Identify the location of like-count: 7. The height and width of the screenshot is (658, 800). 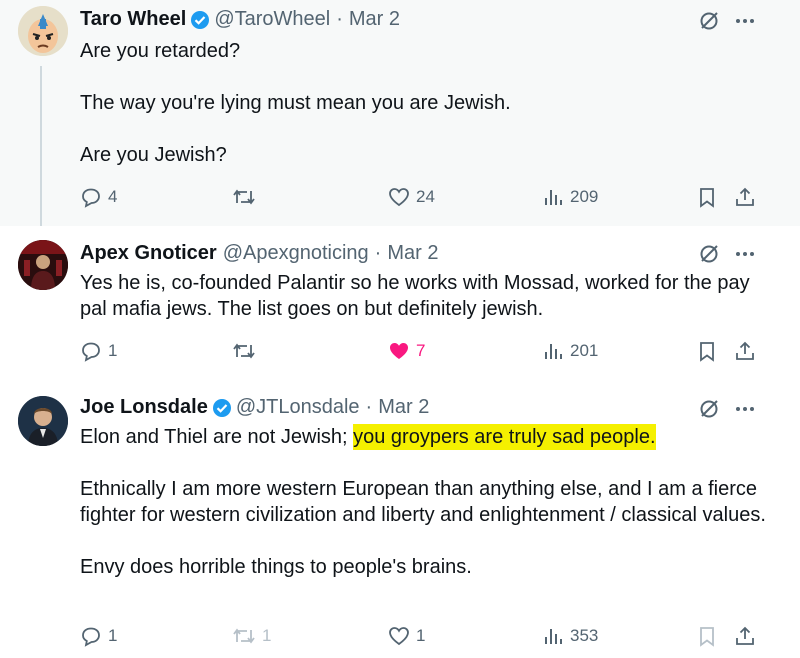
(421, 350).